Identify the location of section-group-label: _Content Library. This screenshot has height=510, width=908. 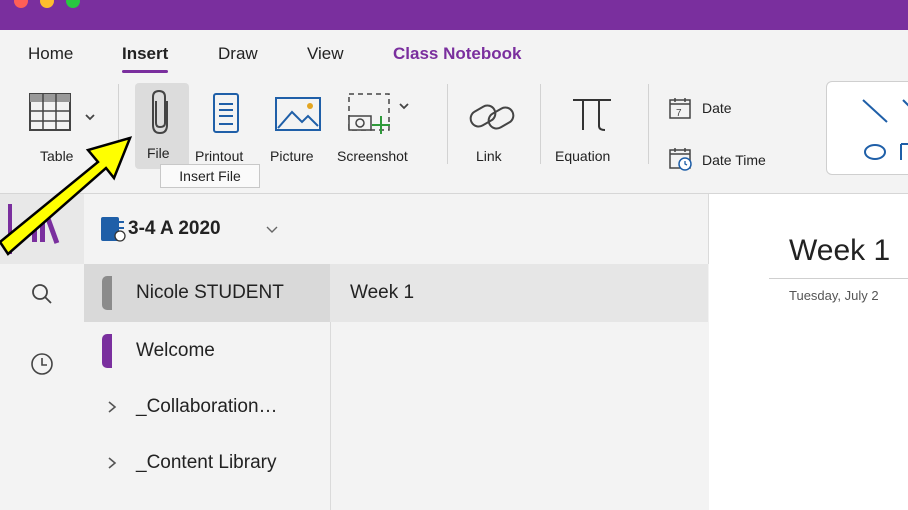
(206, 462).